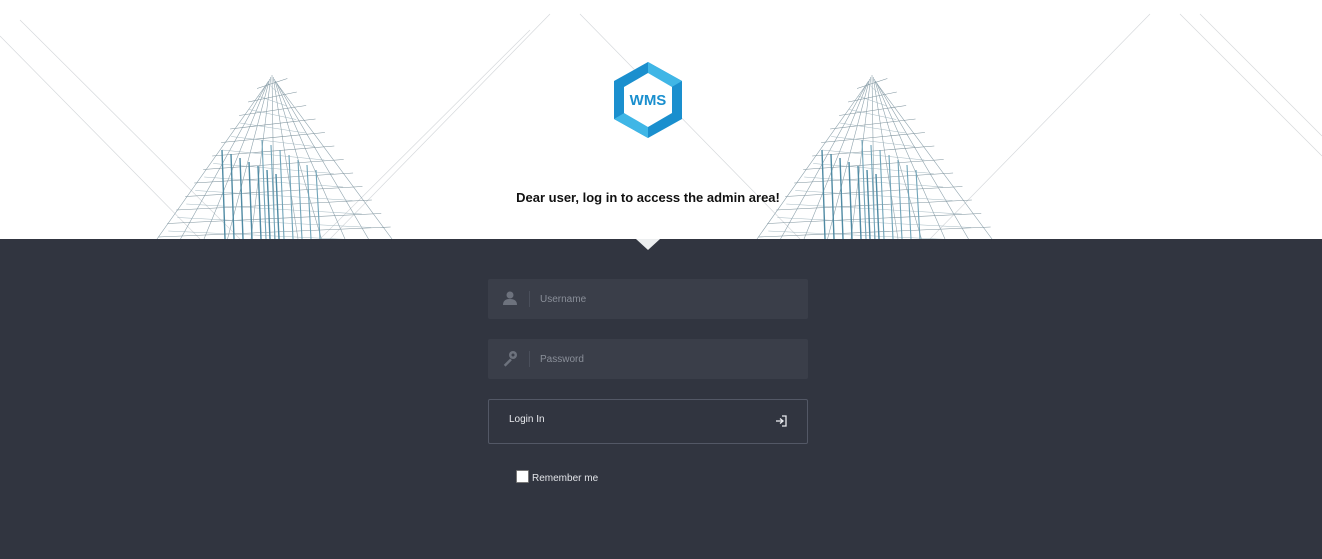  I want to click on remember-me-label: Remember me, so click(565, 478).